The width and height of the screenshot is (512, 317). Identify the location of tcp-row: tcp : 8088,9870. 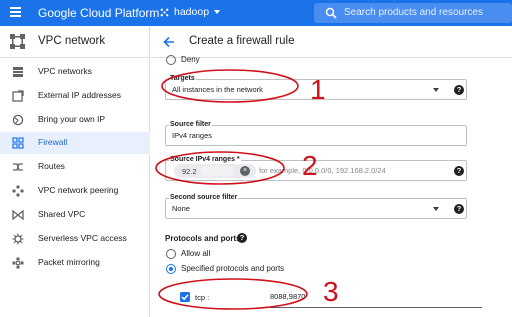
(337, 298).